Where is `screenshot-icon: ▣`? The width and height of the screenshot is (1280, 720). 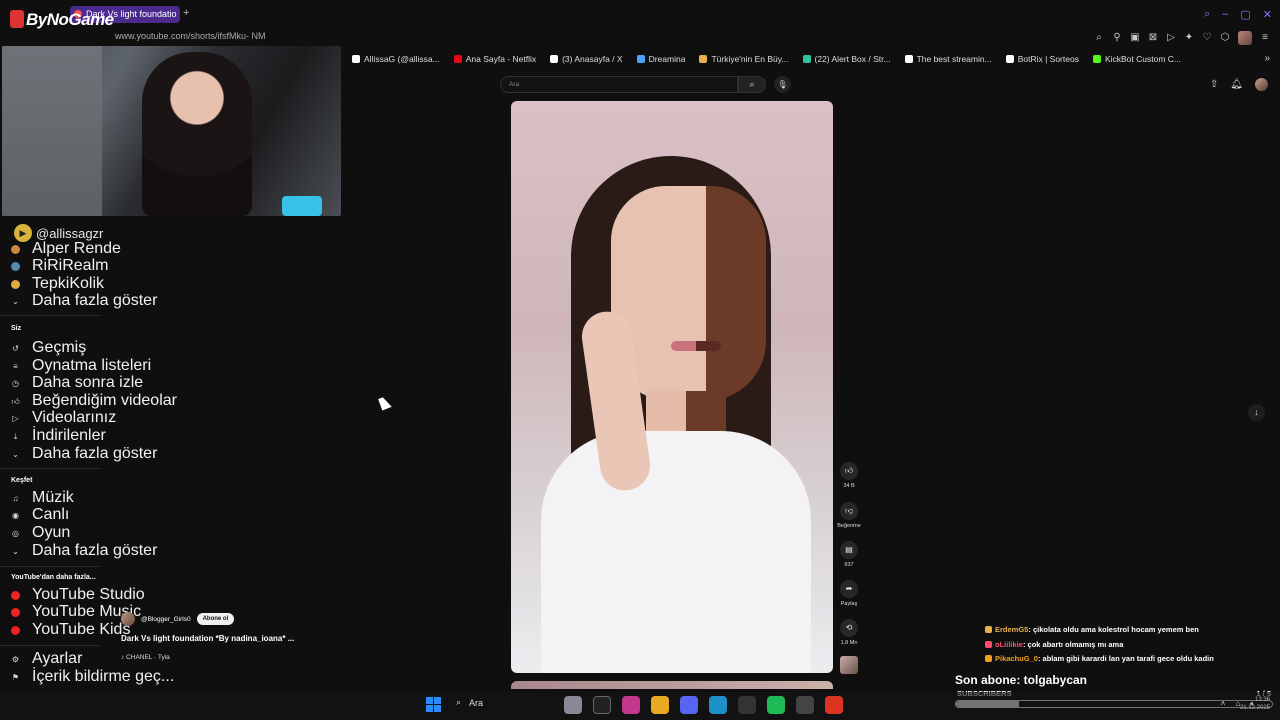 screenshot-icon: ▣ is located at coordinates (1135, 38).